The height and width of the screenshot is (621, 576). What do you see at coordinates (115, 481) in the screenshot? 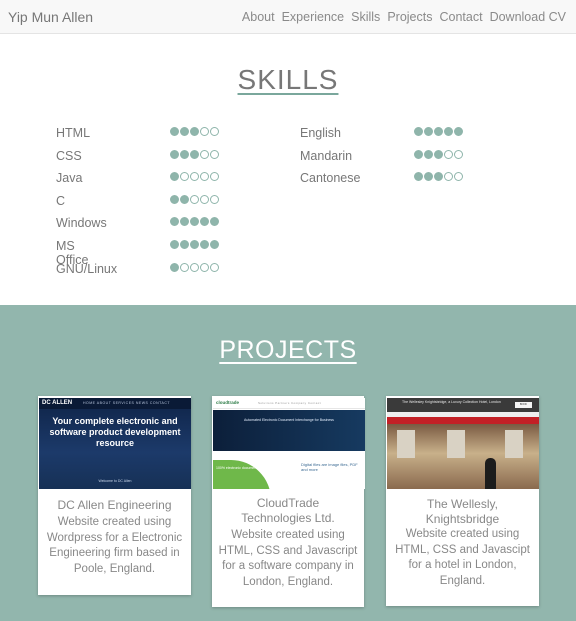
I see `thumb-subtext: Welcome to DC Allen` at bounding box center [115, 481].